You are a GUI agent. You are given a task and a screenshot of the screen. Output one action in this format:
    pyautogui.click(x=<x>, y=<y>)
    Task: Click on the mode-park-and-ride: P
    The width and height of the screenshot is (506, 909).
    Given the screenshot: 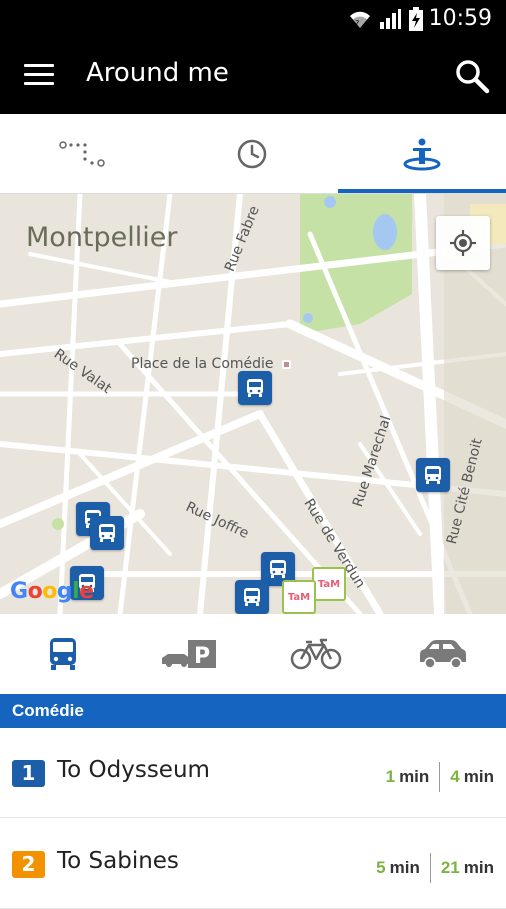 What is the action you would take?
    pyautogui.click(x=190, y=654)
    